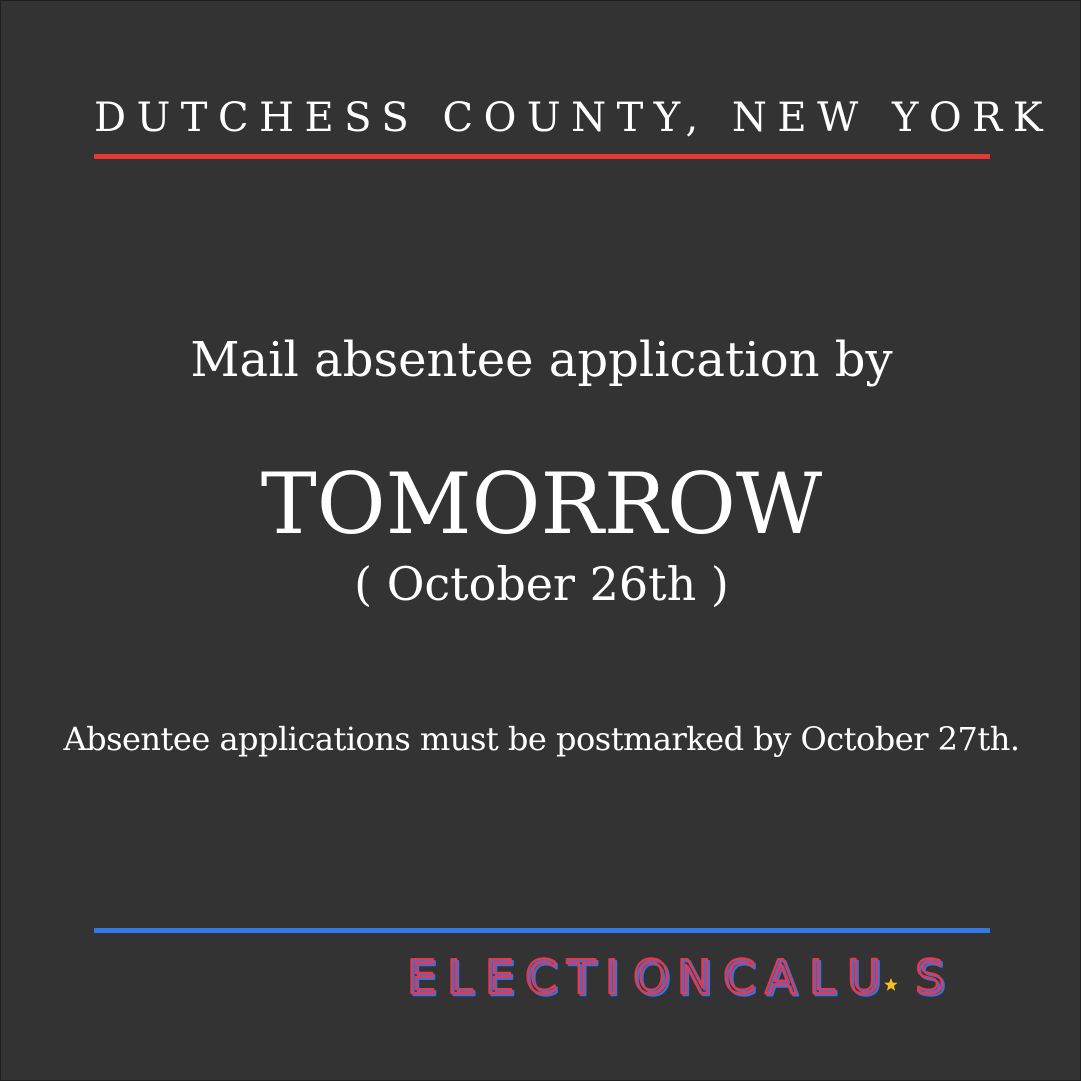  What do you see at coordinates (651, 974) in the screenshot?
I see `logo-letter-red: O` at bounding box center [651, 974].